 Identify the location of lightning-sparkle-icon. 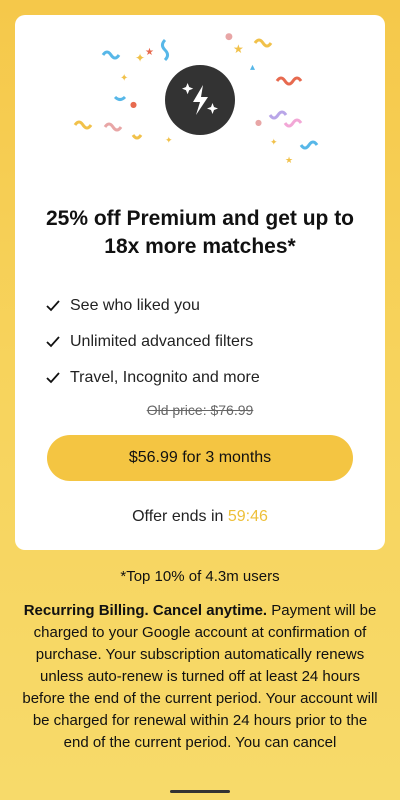
(200, 100).